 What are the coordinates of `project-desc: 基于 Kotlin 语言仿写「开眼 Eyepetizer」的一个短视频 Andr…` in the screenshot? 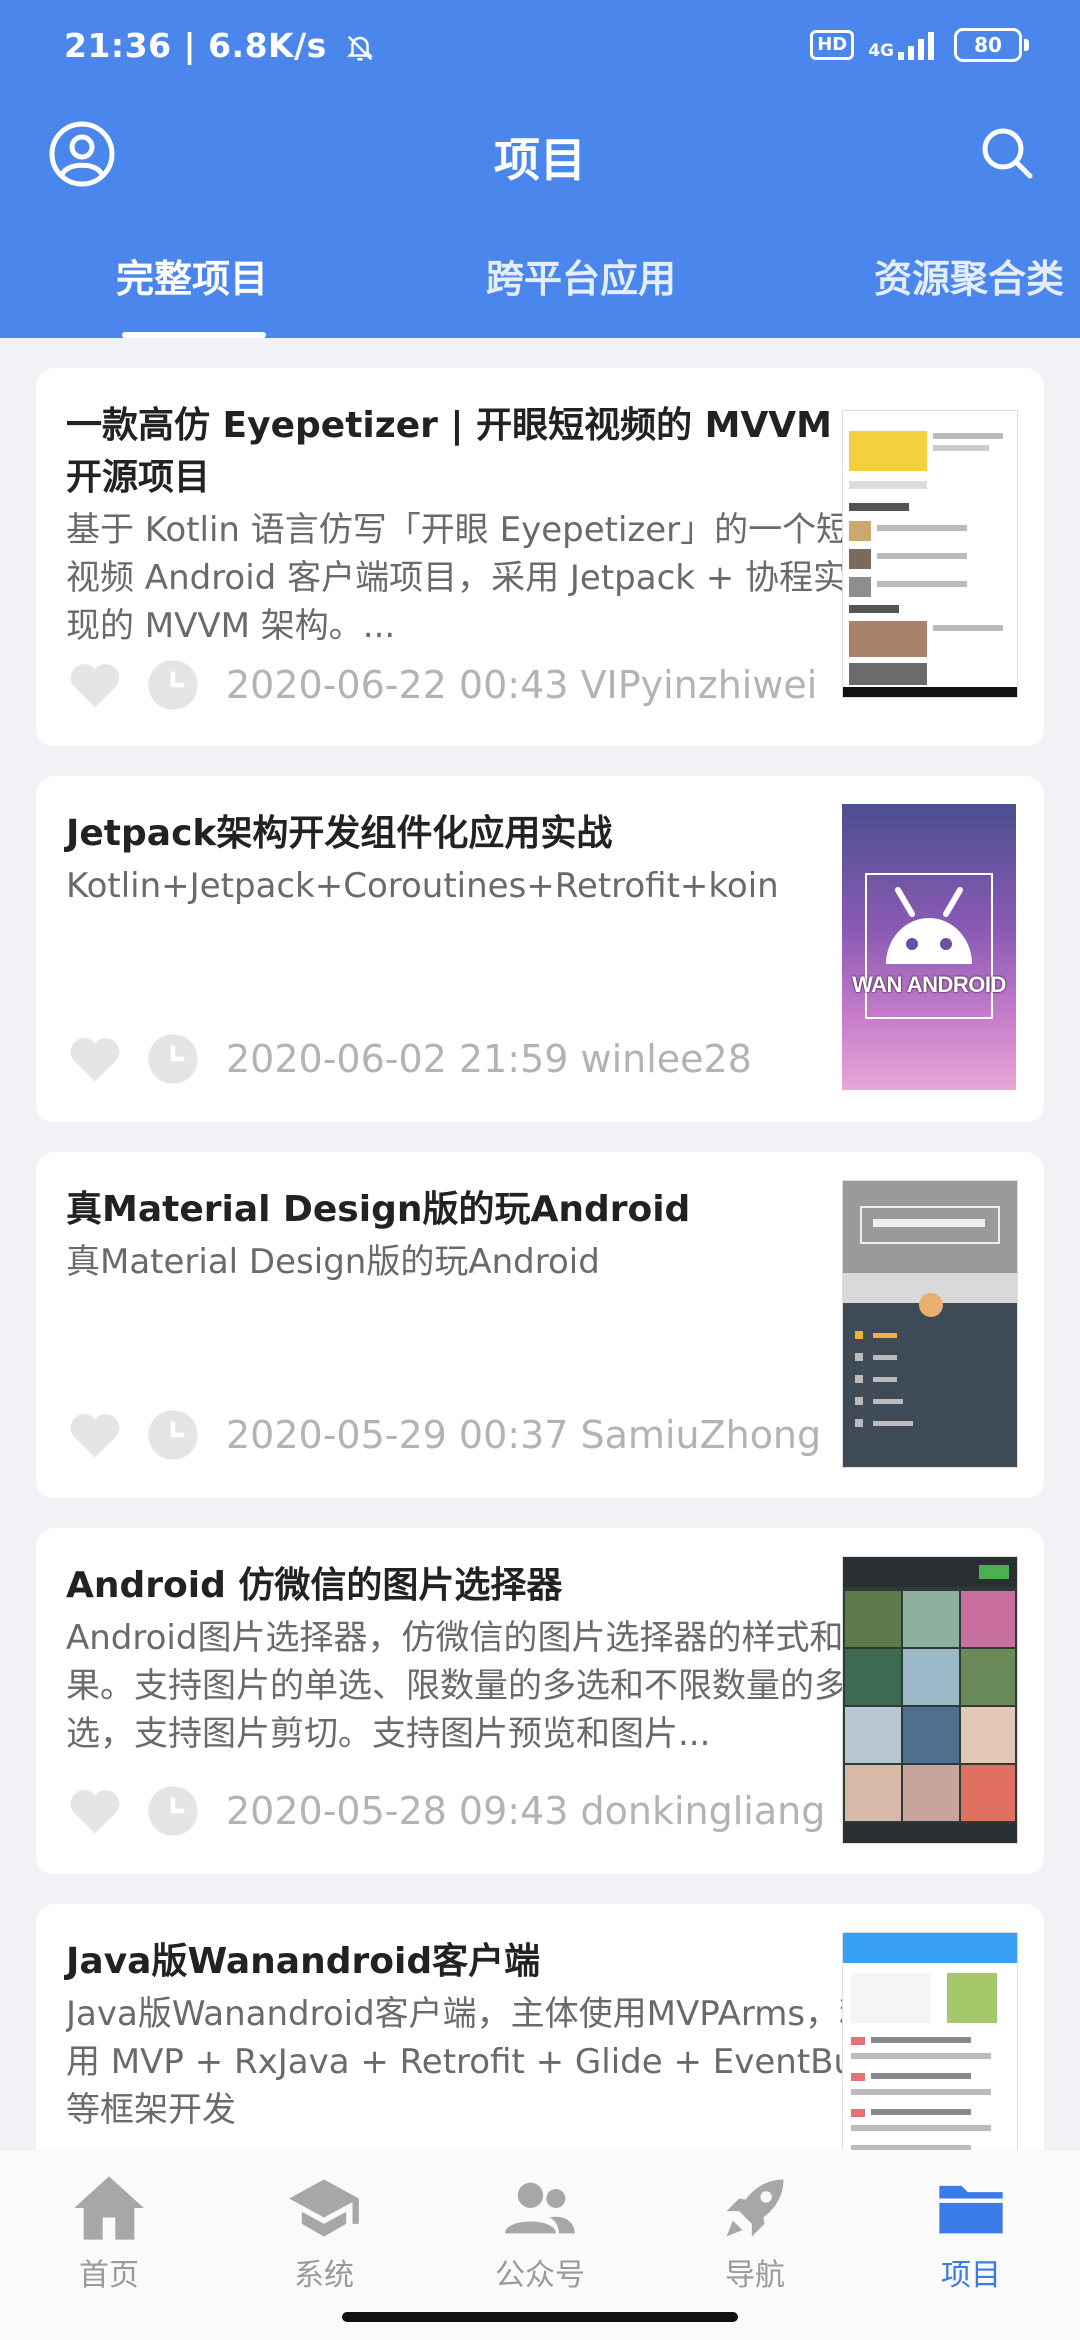 It's located at (458, 578).